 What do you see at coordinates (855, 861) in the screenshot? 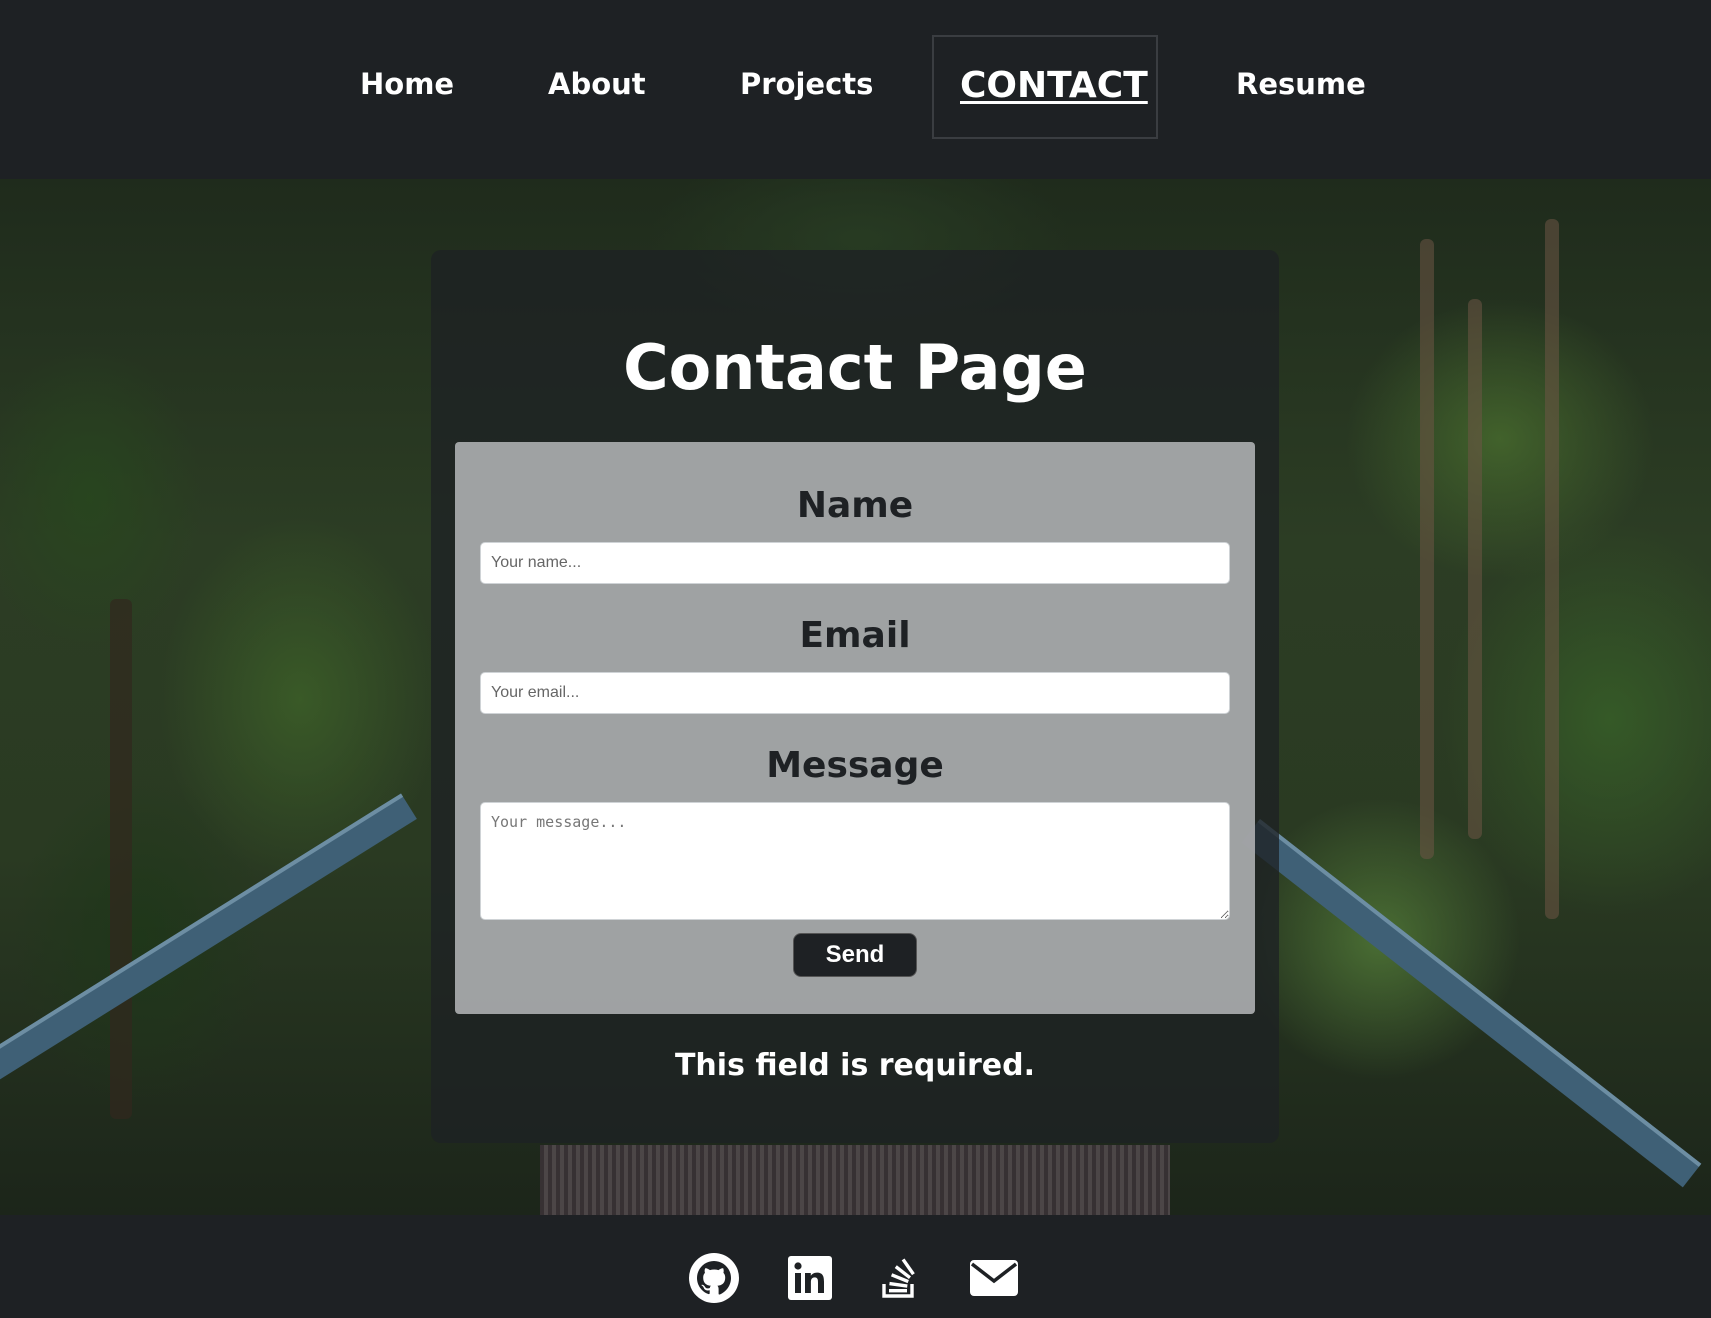
I see `message-textarea` at bounding box center [855, 861].